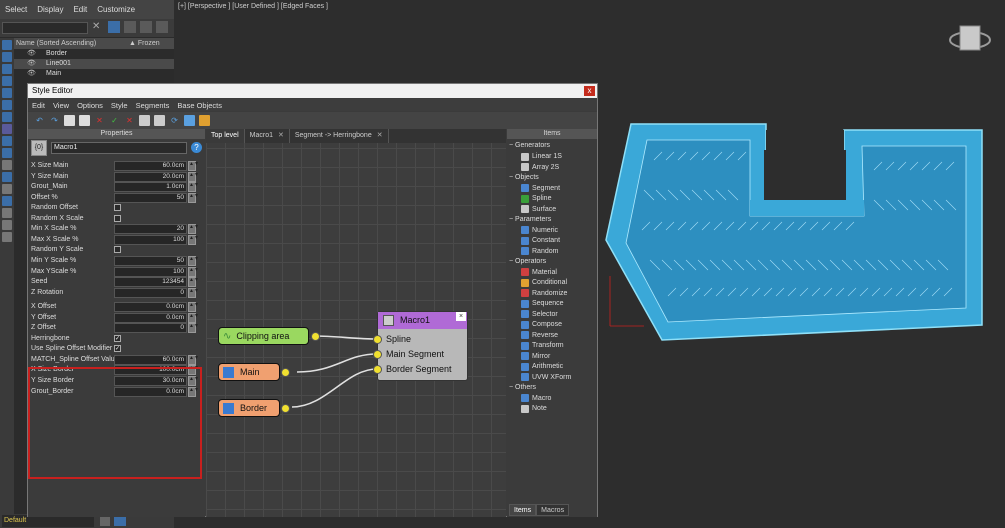 The image size is (1005, 528). I want to click on border-node: Border, so click(249, 408).